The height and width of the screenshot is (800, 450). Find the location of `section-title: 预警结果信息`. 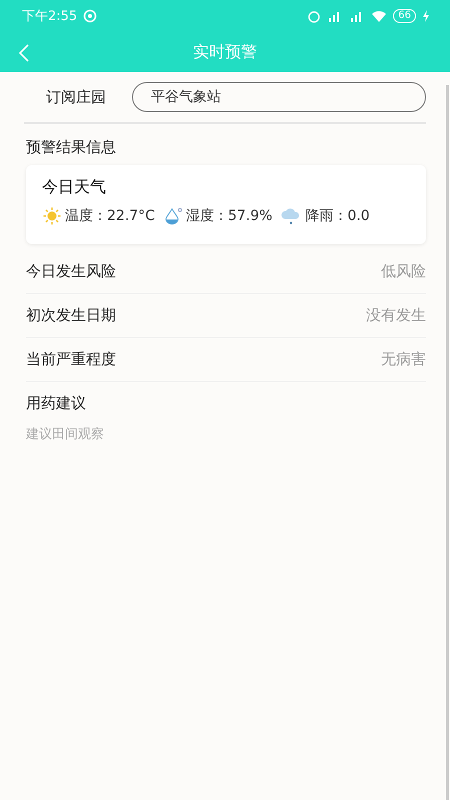

section-title: 预警结果信息 is located at coordinates (71, 147).